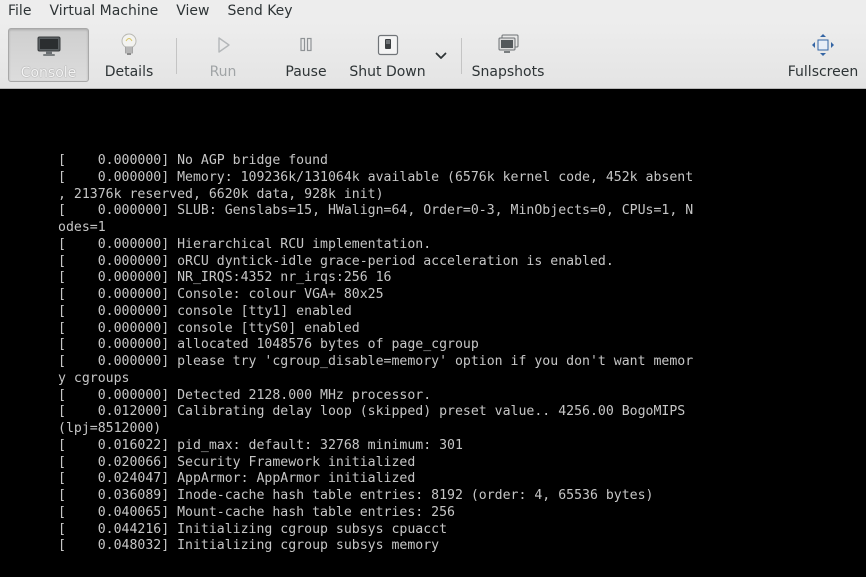 The height and width of the screenshot is (577, 866). I want to click on snapshots-icon, so click(508, 45).